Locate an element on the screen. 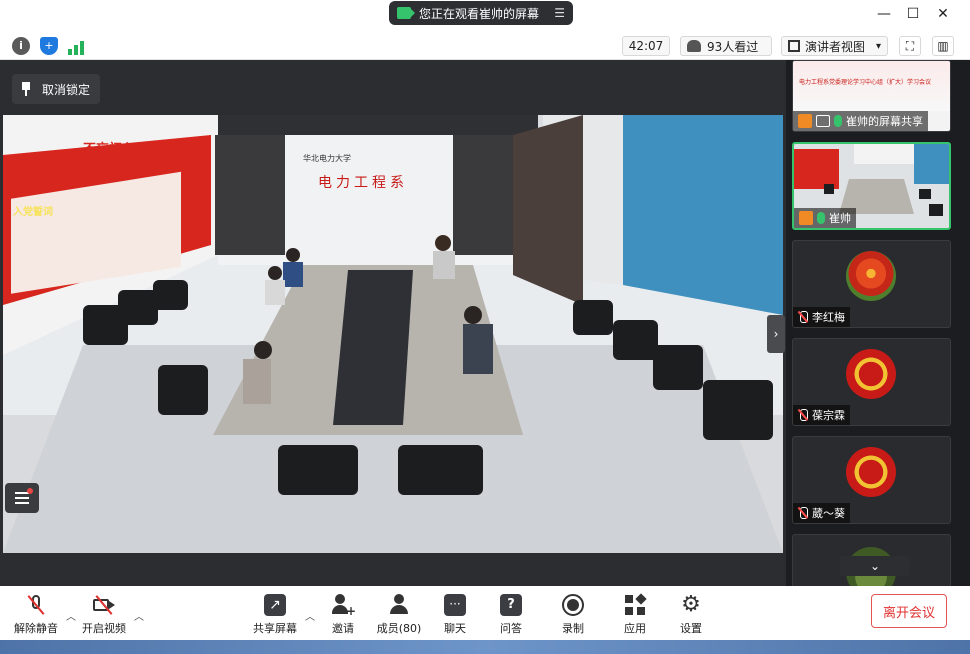  participant-name: 崔帅的屏幕共享 is located at coordinates (884, 121).